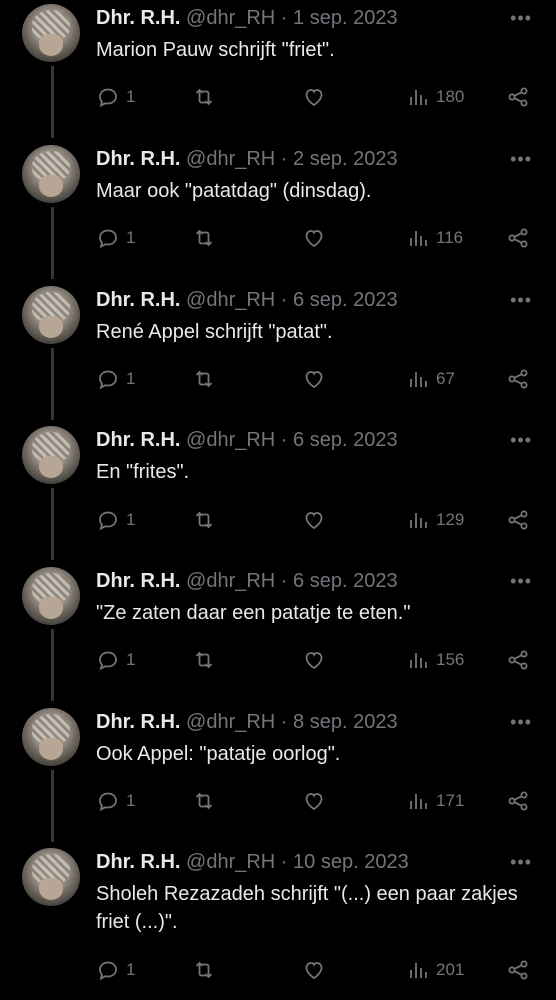 Image resolution: width=556 pixels, height=1000 pixels. Describe the element at coordinates (430, 379) in the screenshot. I see `views-button: 67` at that location.